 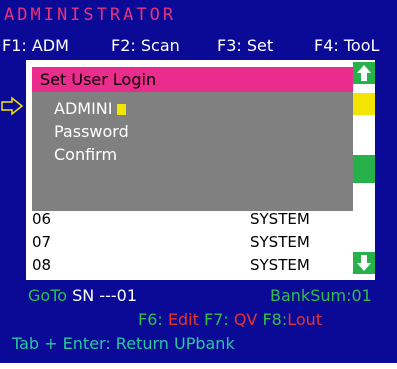 I want to click on password-field: Password, so click(x=91, y=132).